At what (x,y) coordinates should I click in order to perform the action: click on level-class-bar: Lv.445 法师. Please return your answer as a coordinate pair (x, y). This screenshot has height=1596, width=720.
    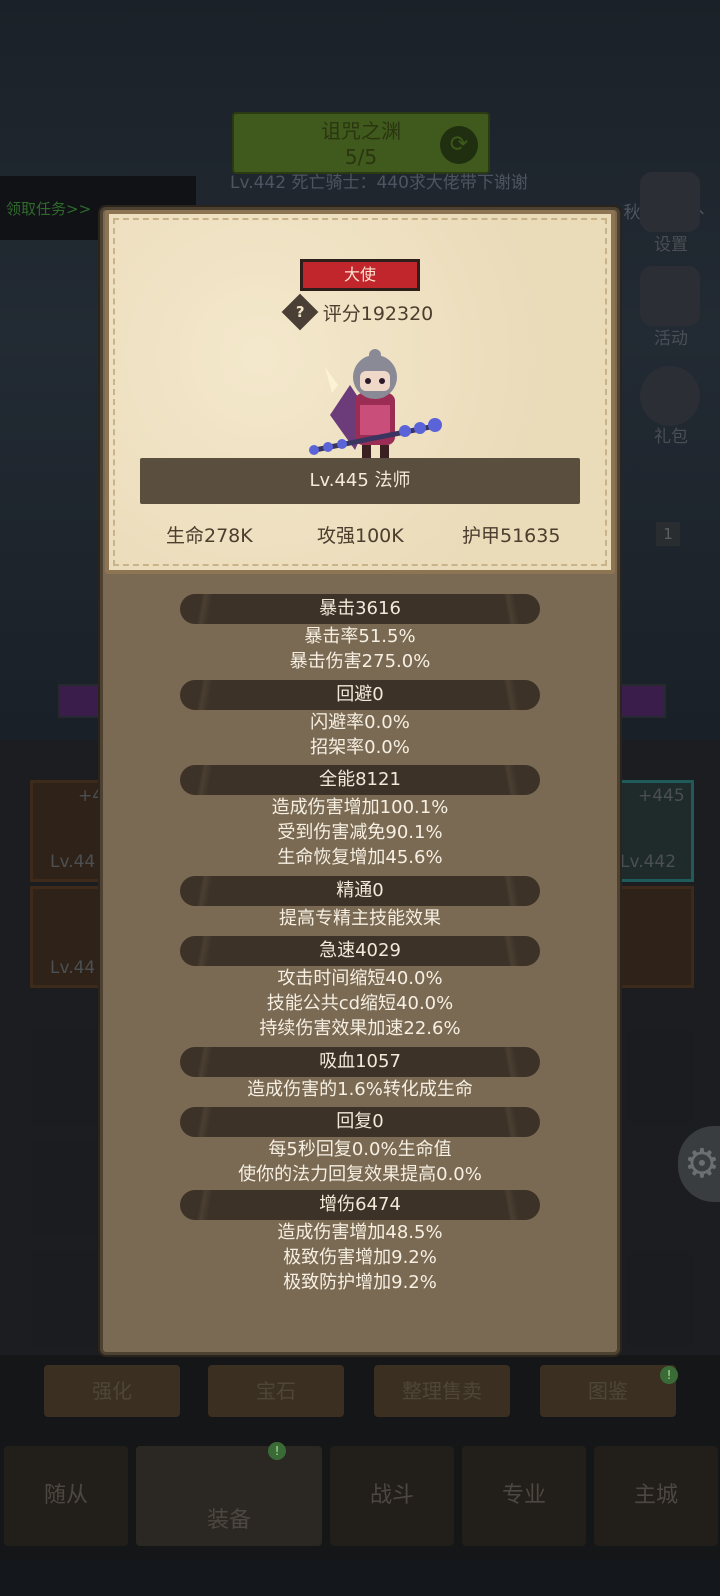
    Looking at the image, I should click on (360, 481).